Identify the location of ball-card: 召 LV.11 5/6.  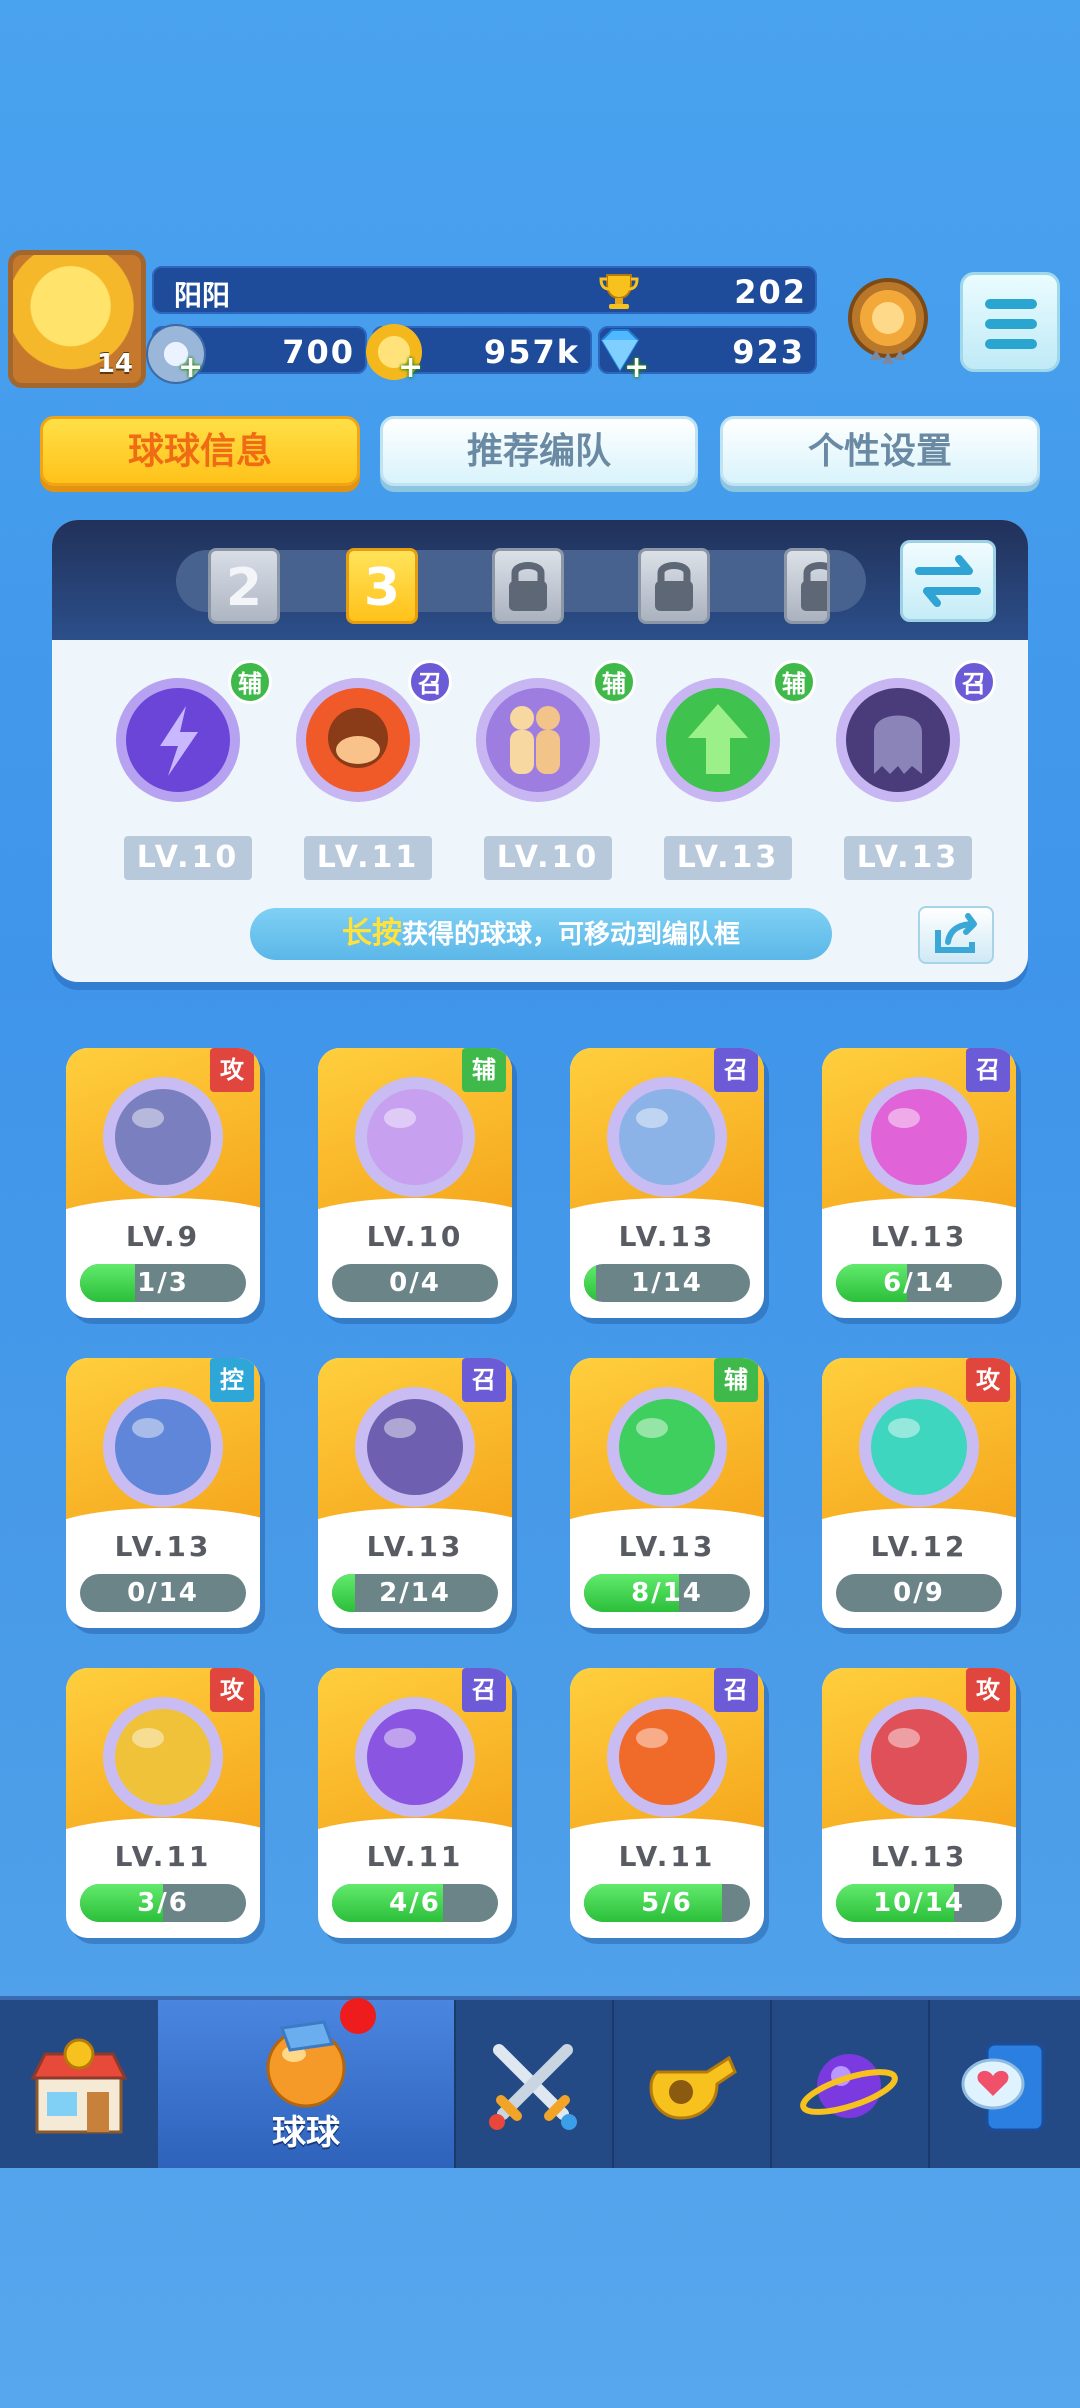
(667, 1803).